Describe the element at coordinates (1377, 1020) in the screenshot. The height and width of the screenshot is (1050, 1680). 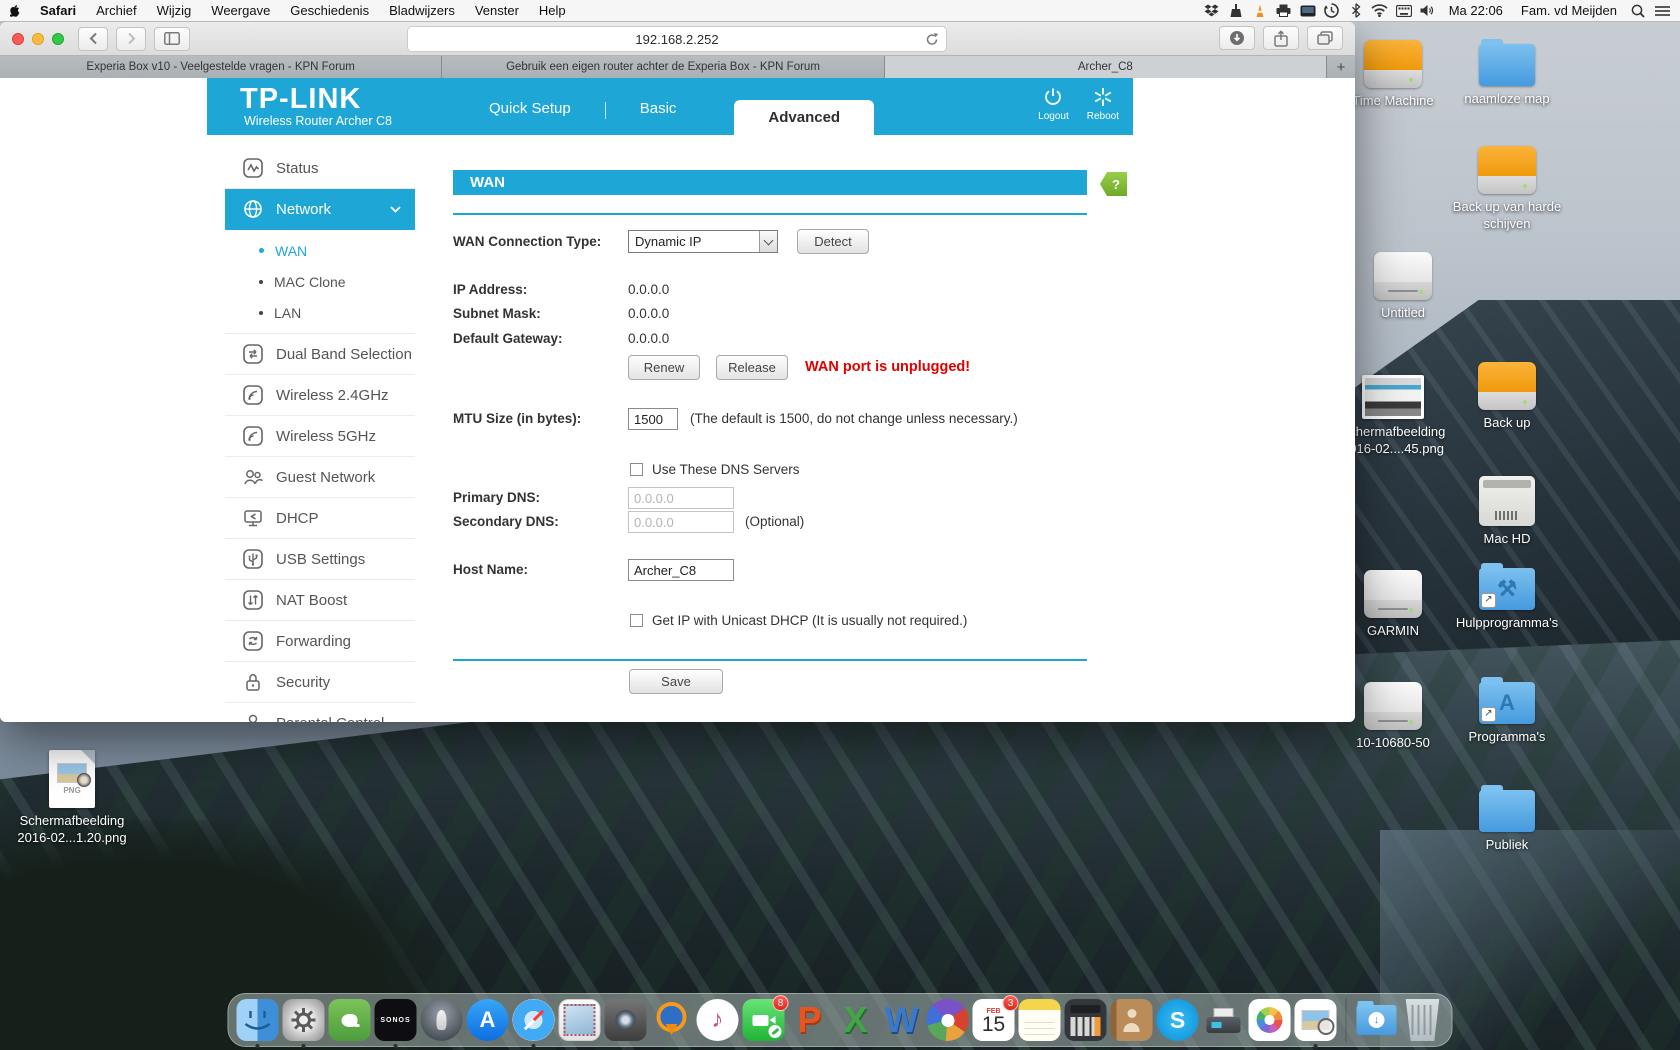
I see `dock-downloads-icon: ↓` at that location.